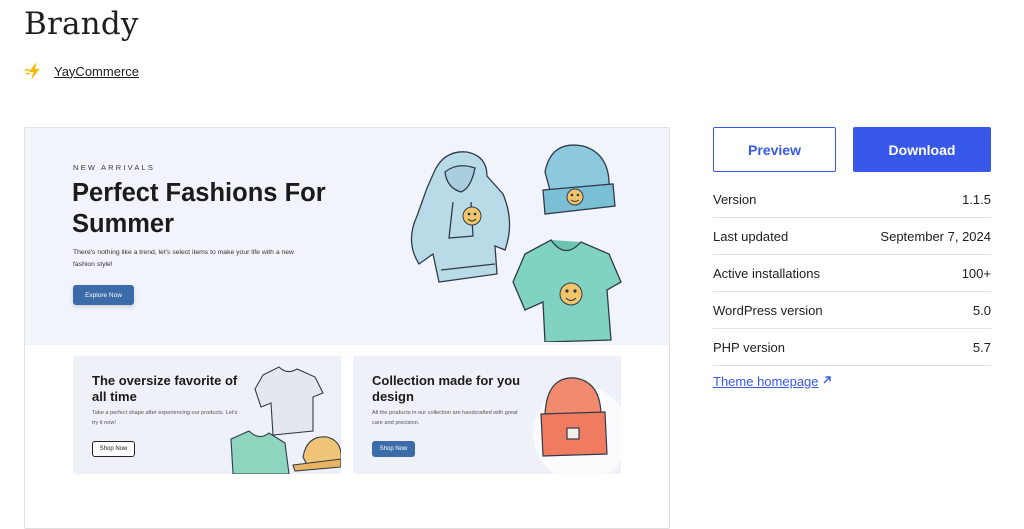 Image resolution: width=1024 pixels, height=529 pixels. I want to click on tshirt-cap-illustration, so click(285, 420).